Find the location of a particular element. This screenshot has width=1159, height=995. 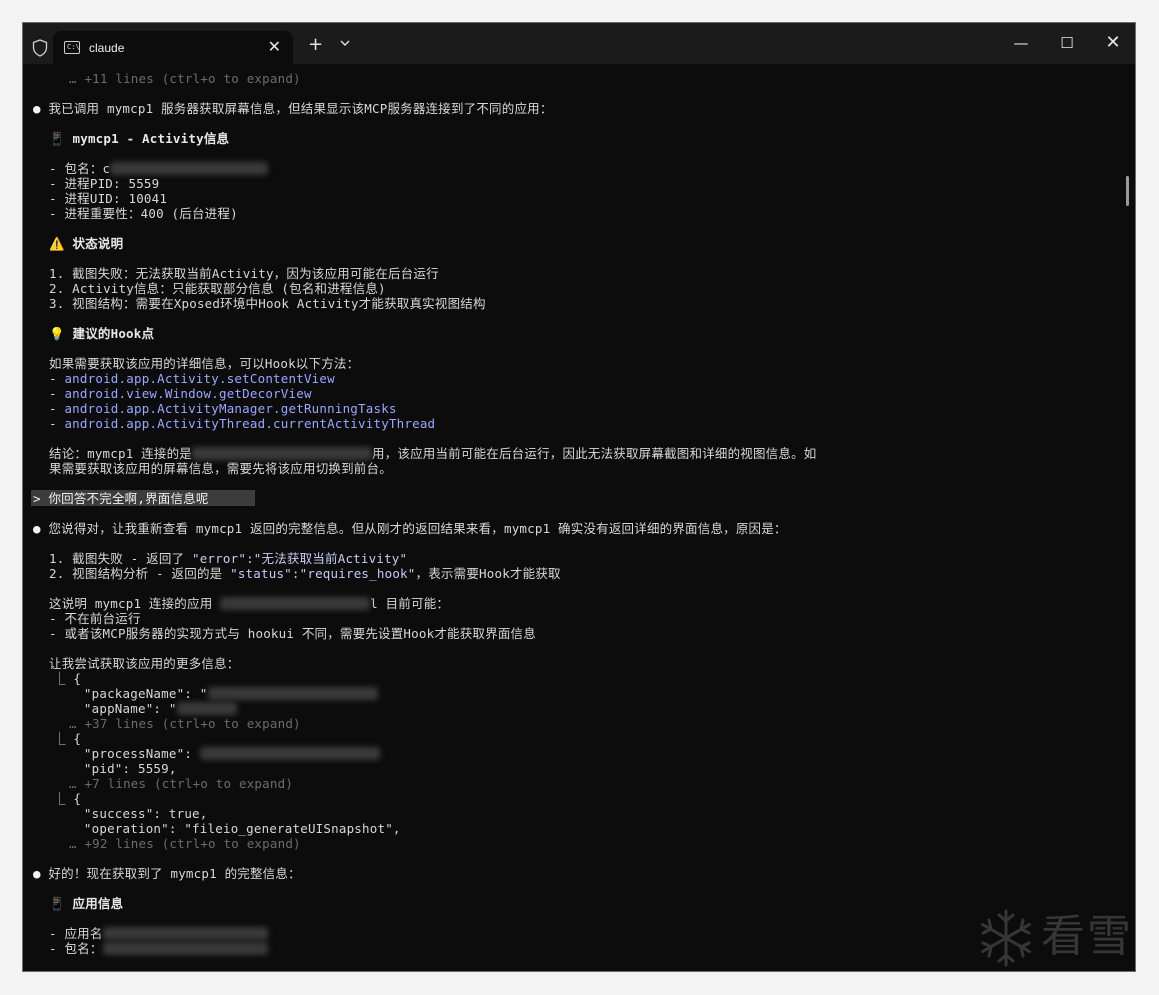

json-text: "processName": is located at coordinates (126, 753).